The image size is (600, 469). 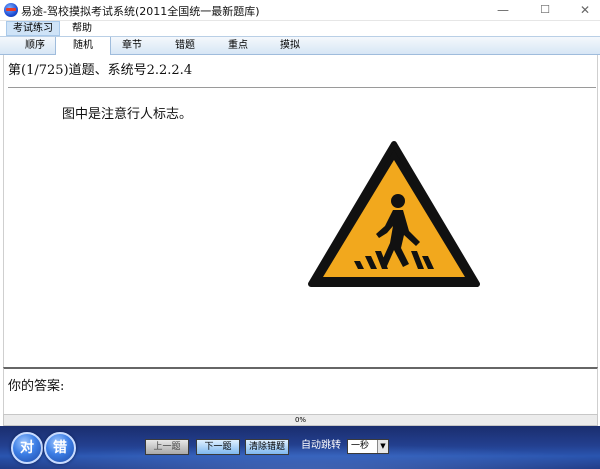 I want to click on window-title: 易途-驾校摸拟考试系统(2011全国统一最新题库), so click(x=140, y=11).